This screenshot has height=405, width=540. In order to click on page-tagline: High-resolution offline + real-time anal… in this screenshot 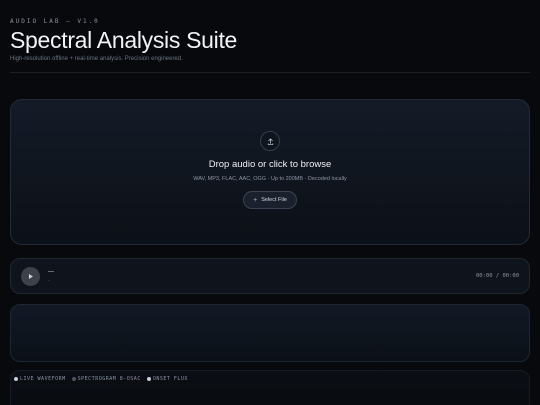, I will do `click(96, 59)`.